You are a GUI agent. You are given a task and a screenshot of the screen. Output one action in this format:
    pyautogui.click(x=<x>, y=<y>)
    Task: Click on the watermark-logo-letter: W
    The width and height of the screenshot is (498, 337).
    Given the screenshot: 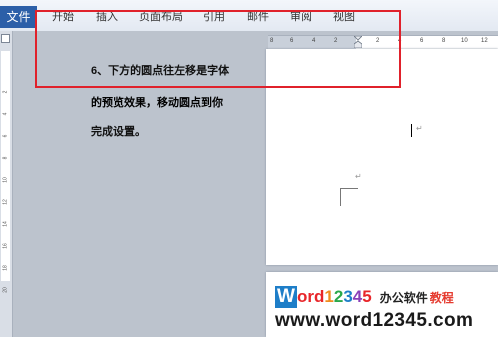 What is the action you would take?
    pyautogui.click(x=286, y=297)
    